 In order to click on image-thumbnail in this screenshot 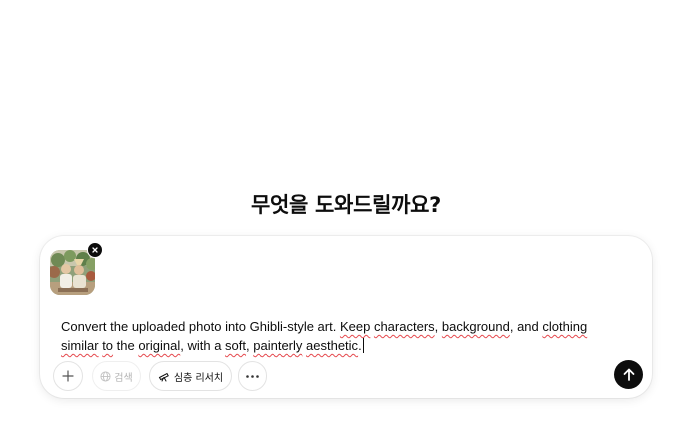, I will do `click(72, 272)`.